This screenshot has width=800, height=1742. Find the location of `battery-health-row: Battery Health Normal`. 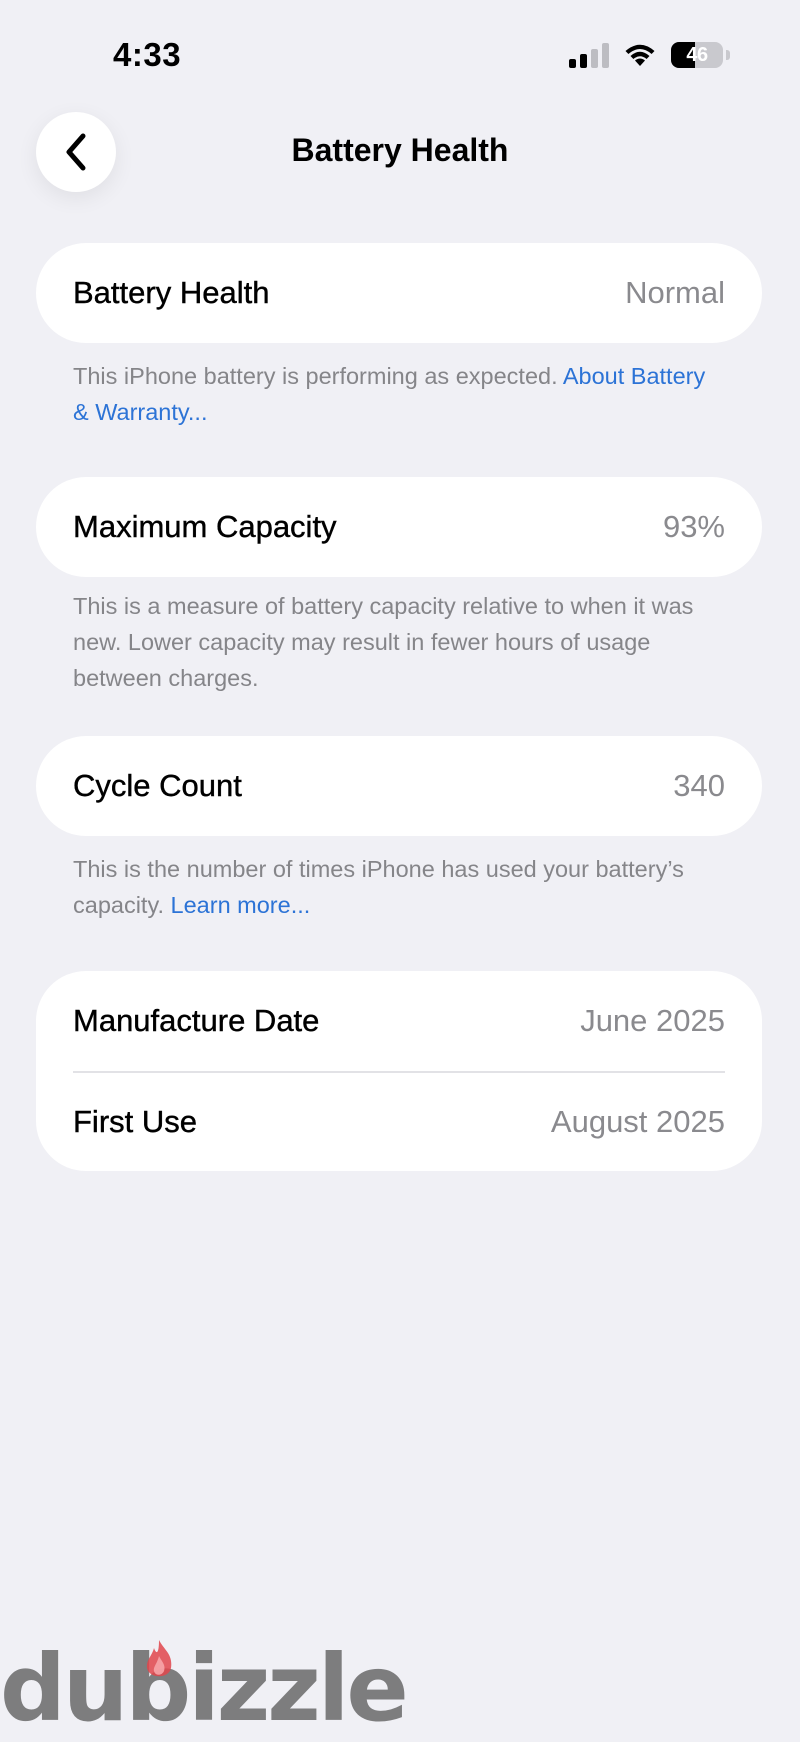

battery-health-row: Battery Health Normal is located at coordinates (399, 293).